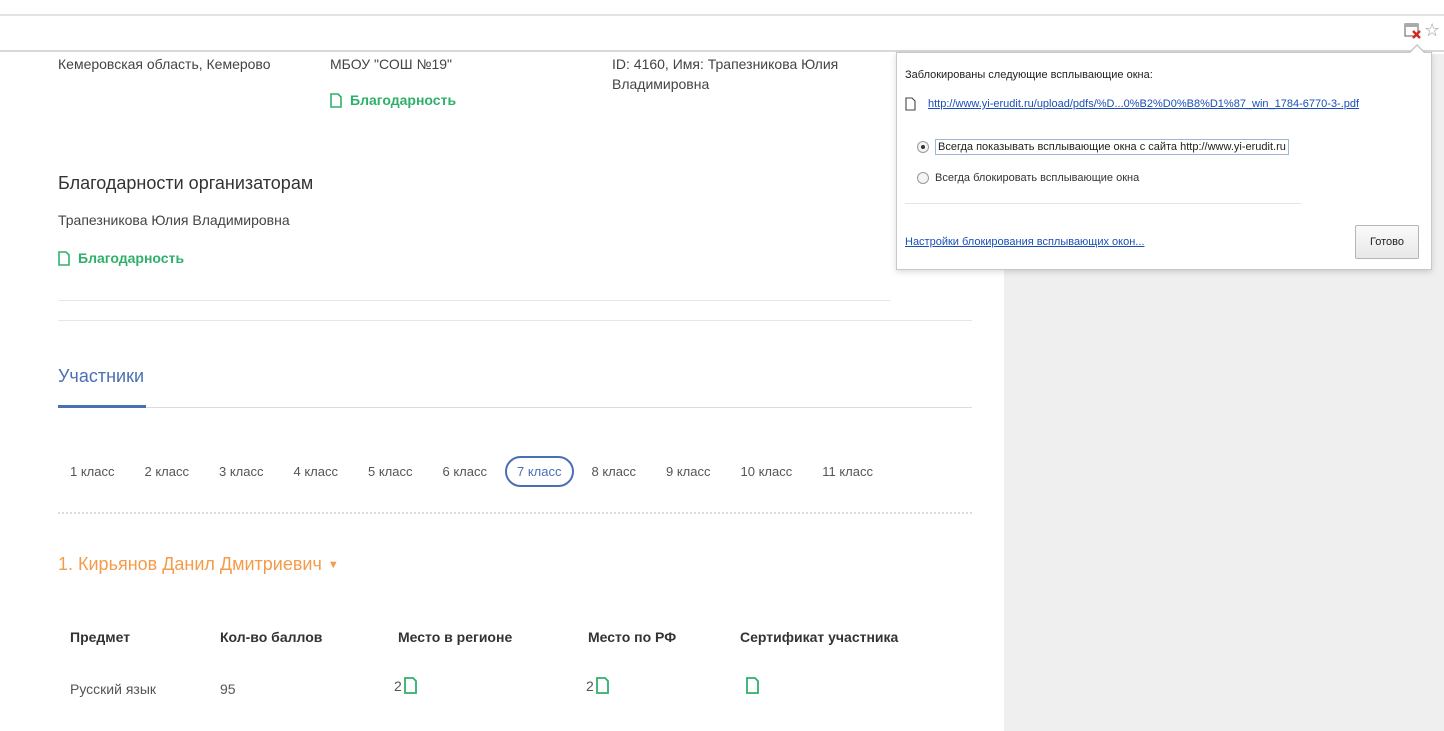 Image resolution: width=1444 pixels, height=731 pixels. I want to click on organizer-name: Трапезникова Юлия Владимировна, so click(174, 220).